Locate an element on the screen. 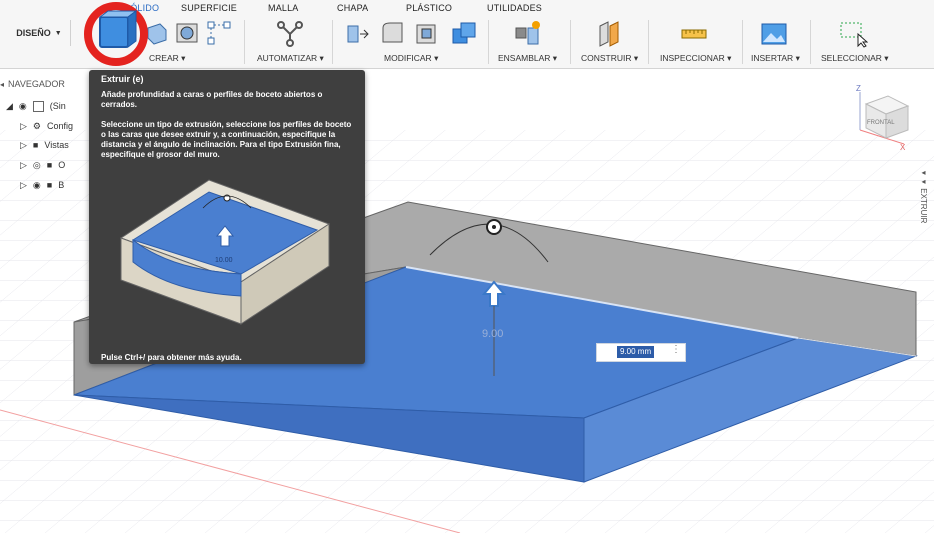 This screenshot has height=533, width=934. measure-icon is located at coordinates (694, 34).